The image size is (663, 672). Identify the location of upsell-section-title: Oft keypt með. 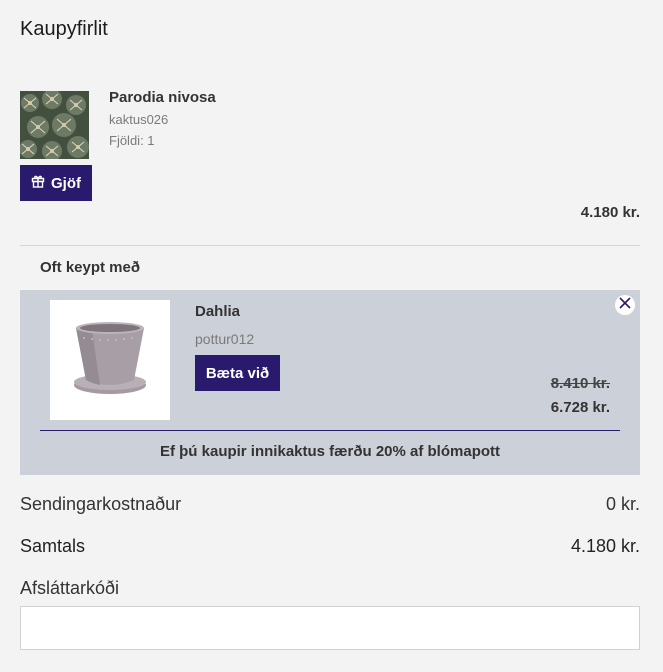
(90, 267).